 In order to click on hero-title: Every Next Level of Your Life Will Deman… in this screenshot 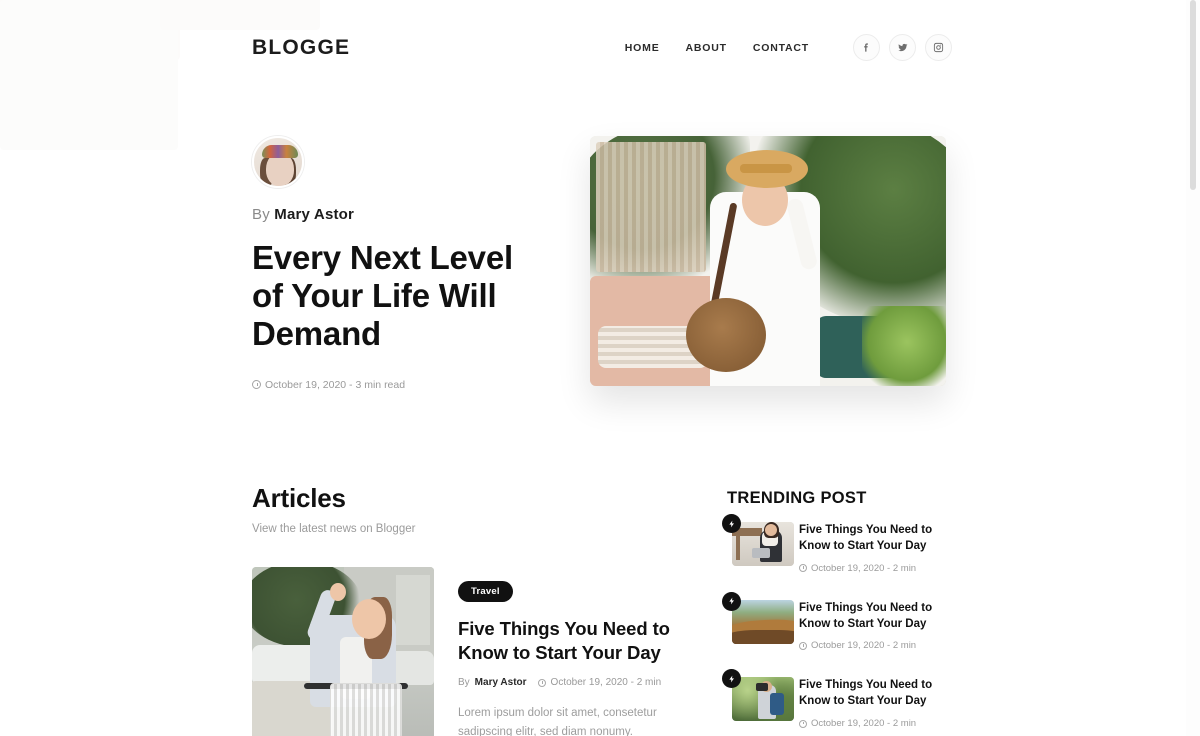, I will do `click(387, 296)`.